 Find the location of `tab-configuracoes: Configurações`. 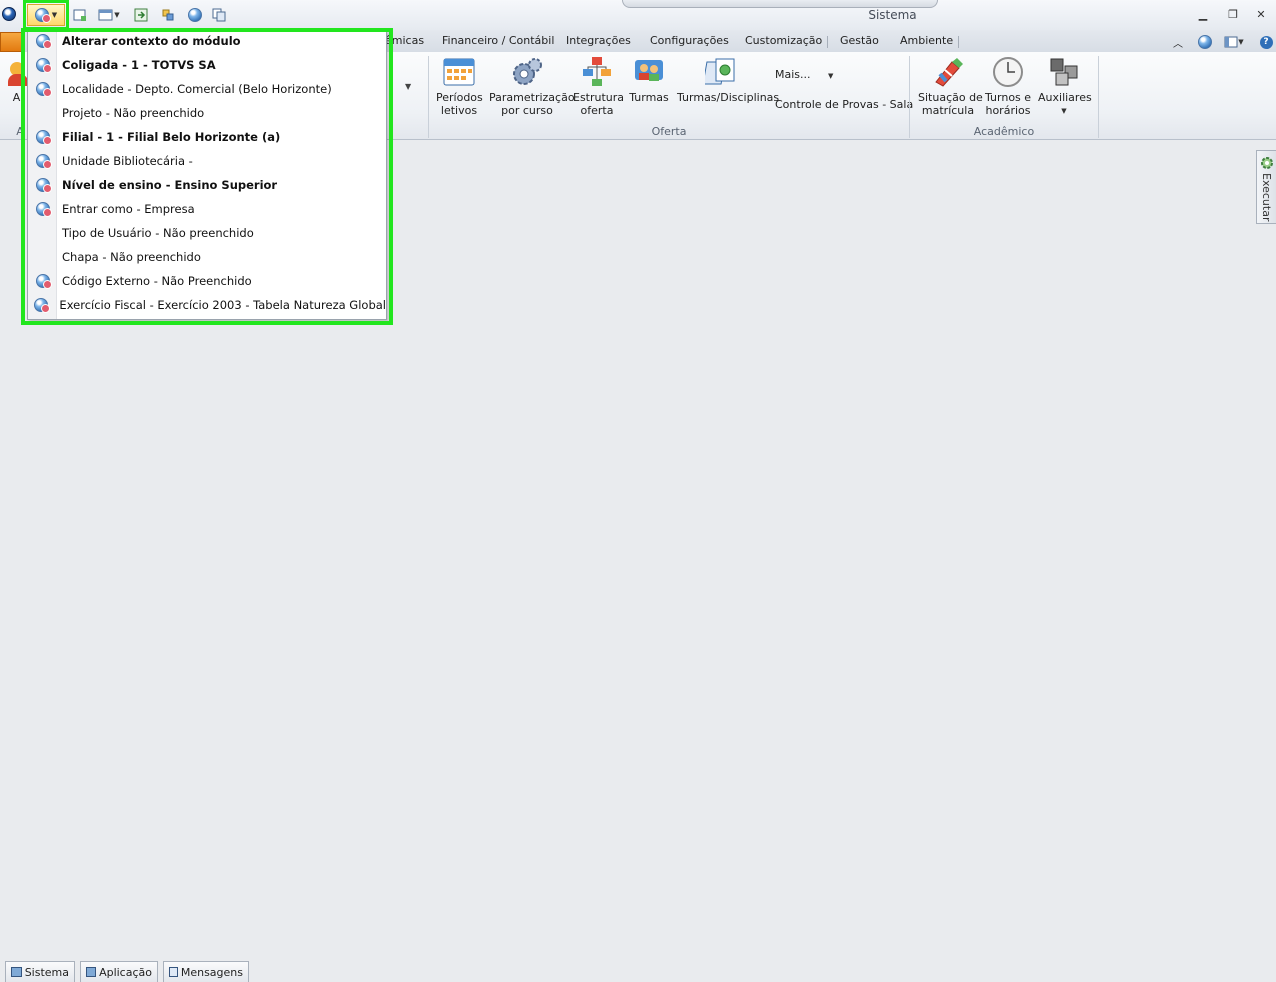

tab-configuracoes: Configurações is located at coordinates (689, 42).